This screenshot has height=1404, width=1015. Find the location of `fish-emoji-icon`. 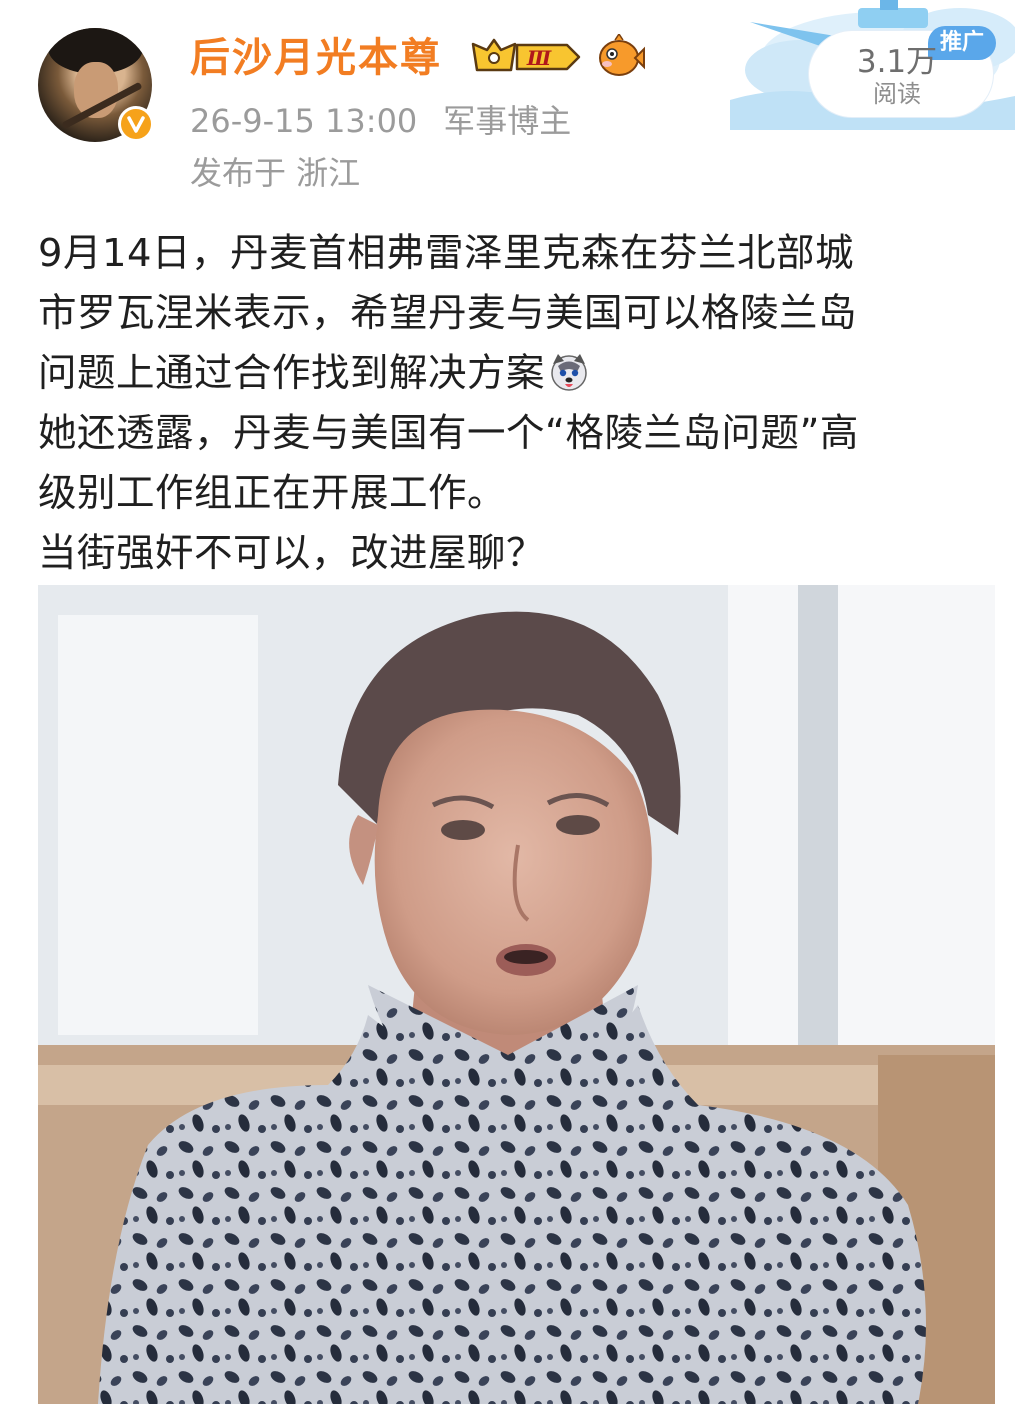

fish-emoji-icon is located at coordinates (620, 56).